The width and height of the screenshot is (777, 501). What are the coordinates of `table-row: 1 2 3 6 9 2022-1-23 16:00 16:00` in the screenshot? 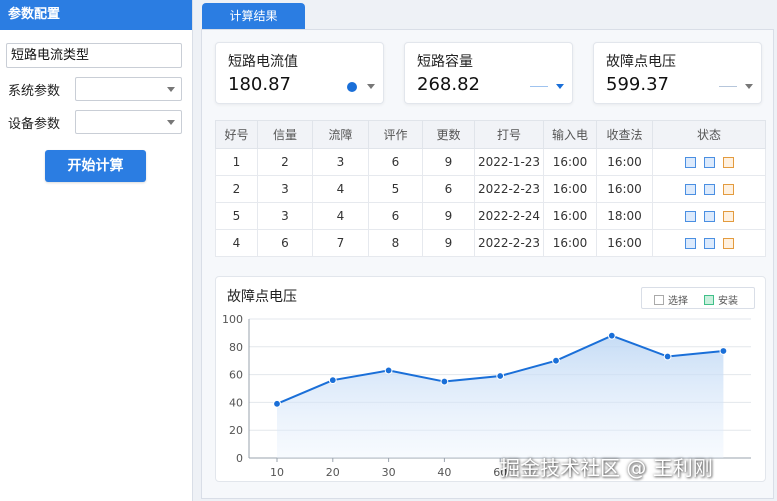 It's located at (490, 162).